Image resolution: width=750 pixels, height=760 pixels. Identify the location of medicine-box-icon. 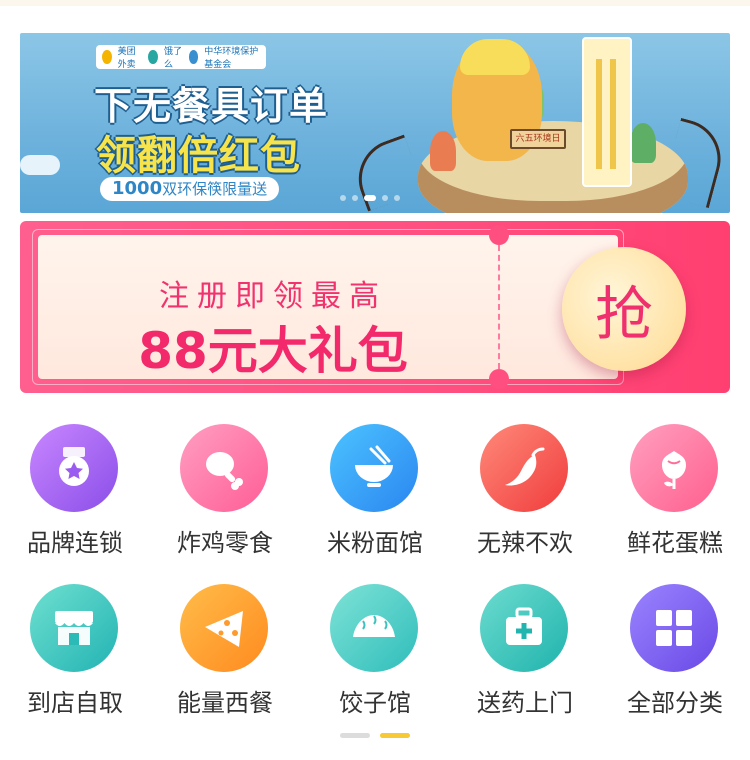
(524, 628).